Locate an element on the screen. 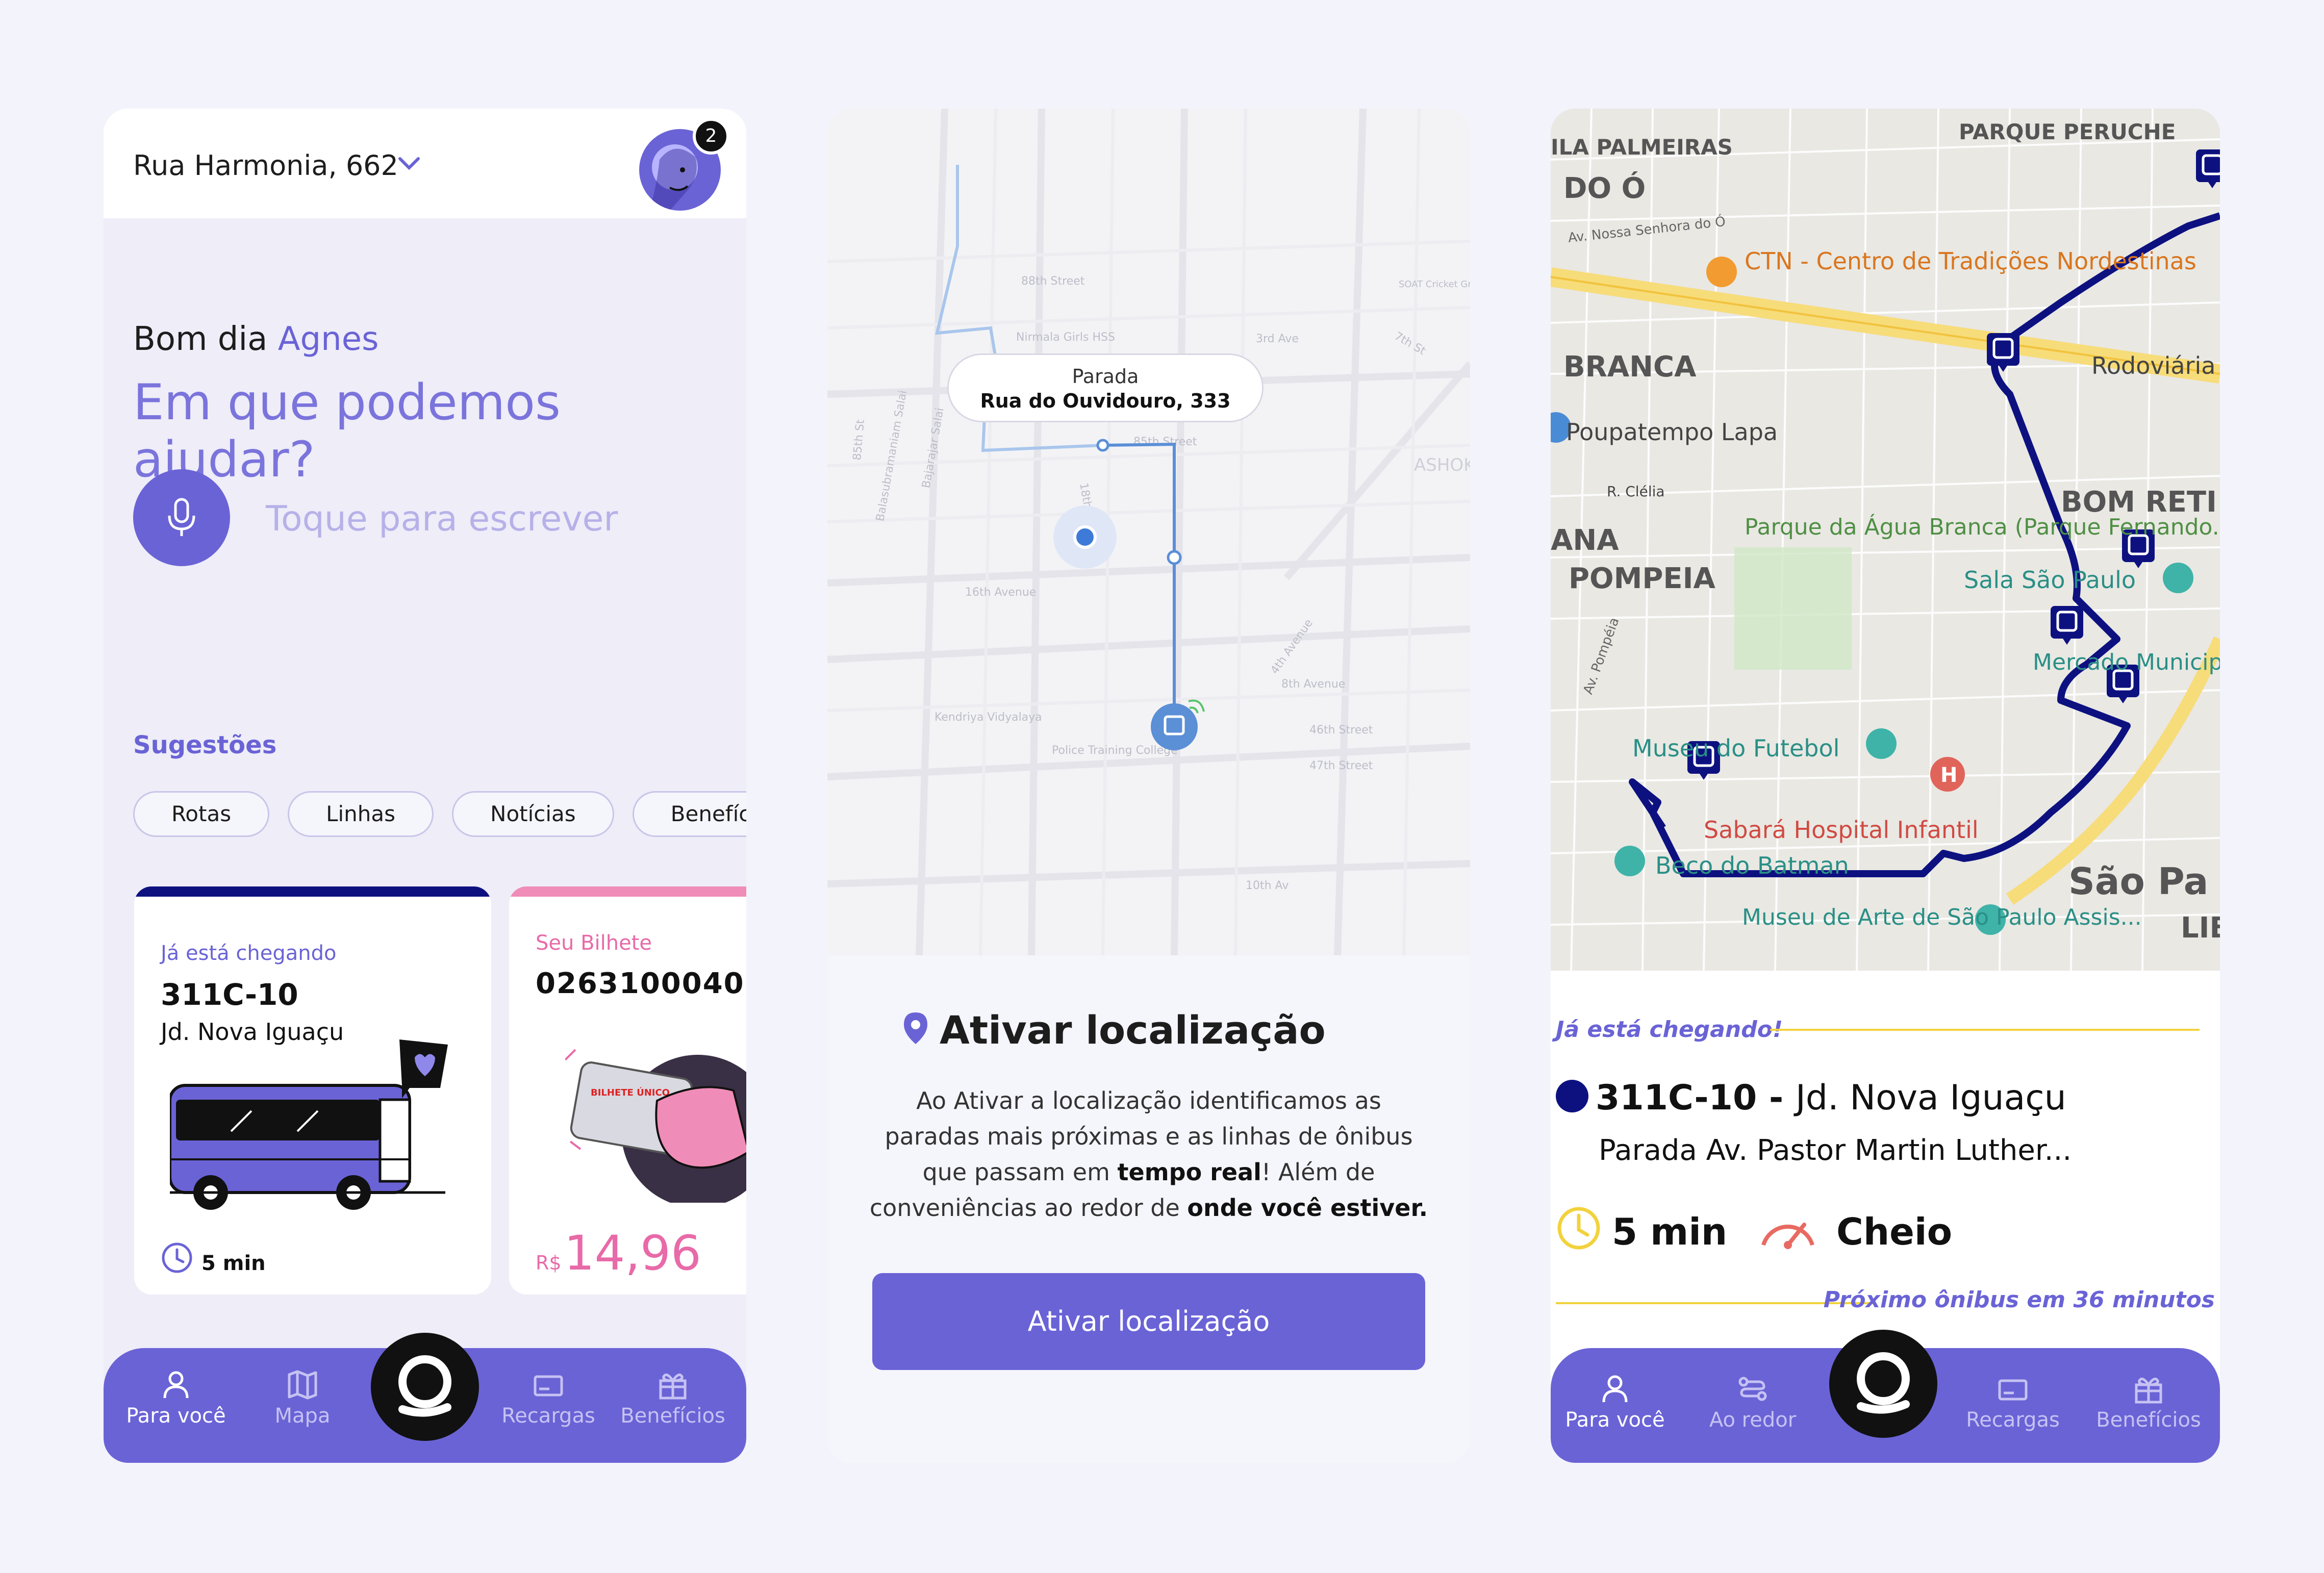 The width and height of the screenshot is (2324, 1573). line-color-dot is located at coordinates (1572, 1096).